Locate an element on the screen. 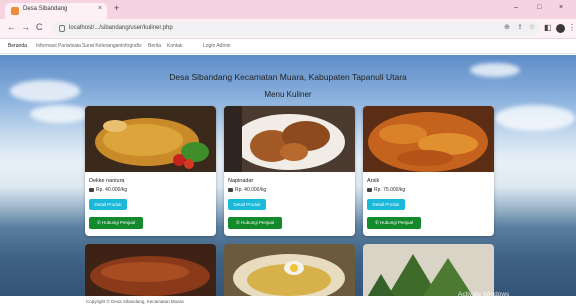 Image resolution: width=576 pixels, height=308 pixels. reload-icon: C is located at coordinates (39, 27).